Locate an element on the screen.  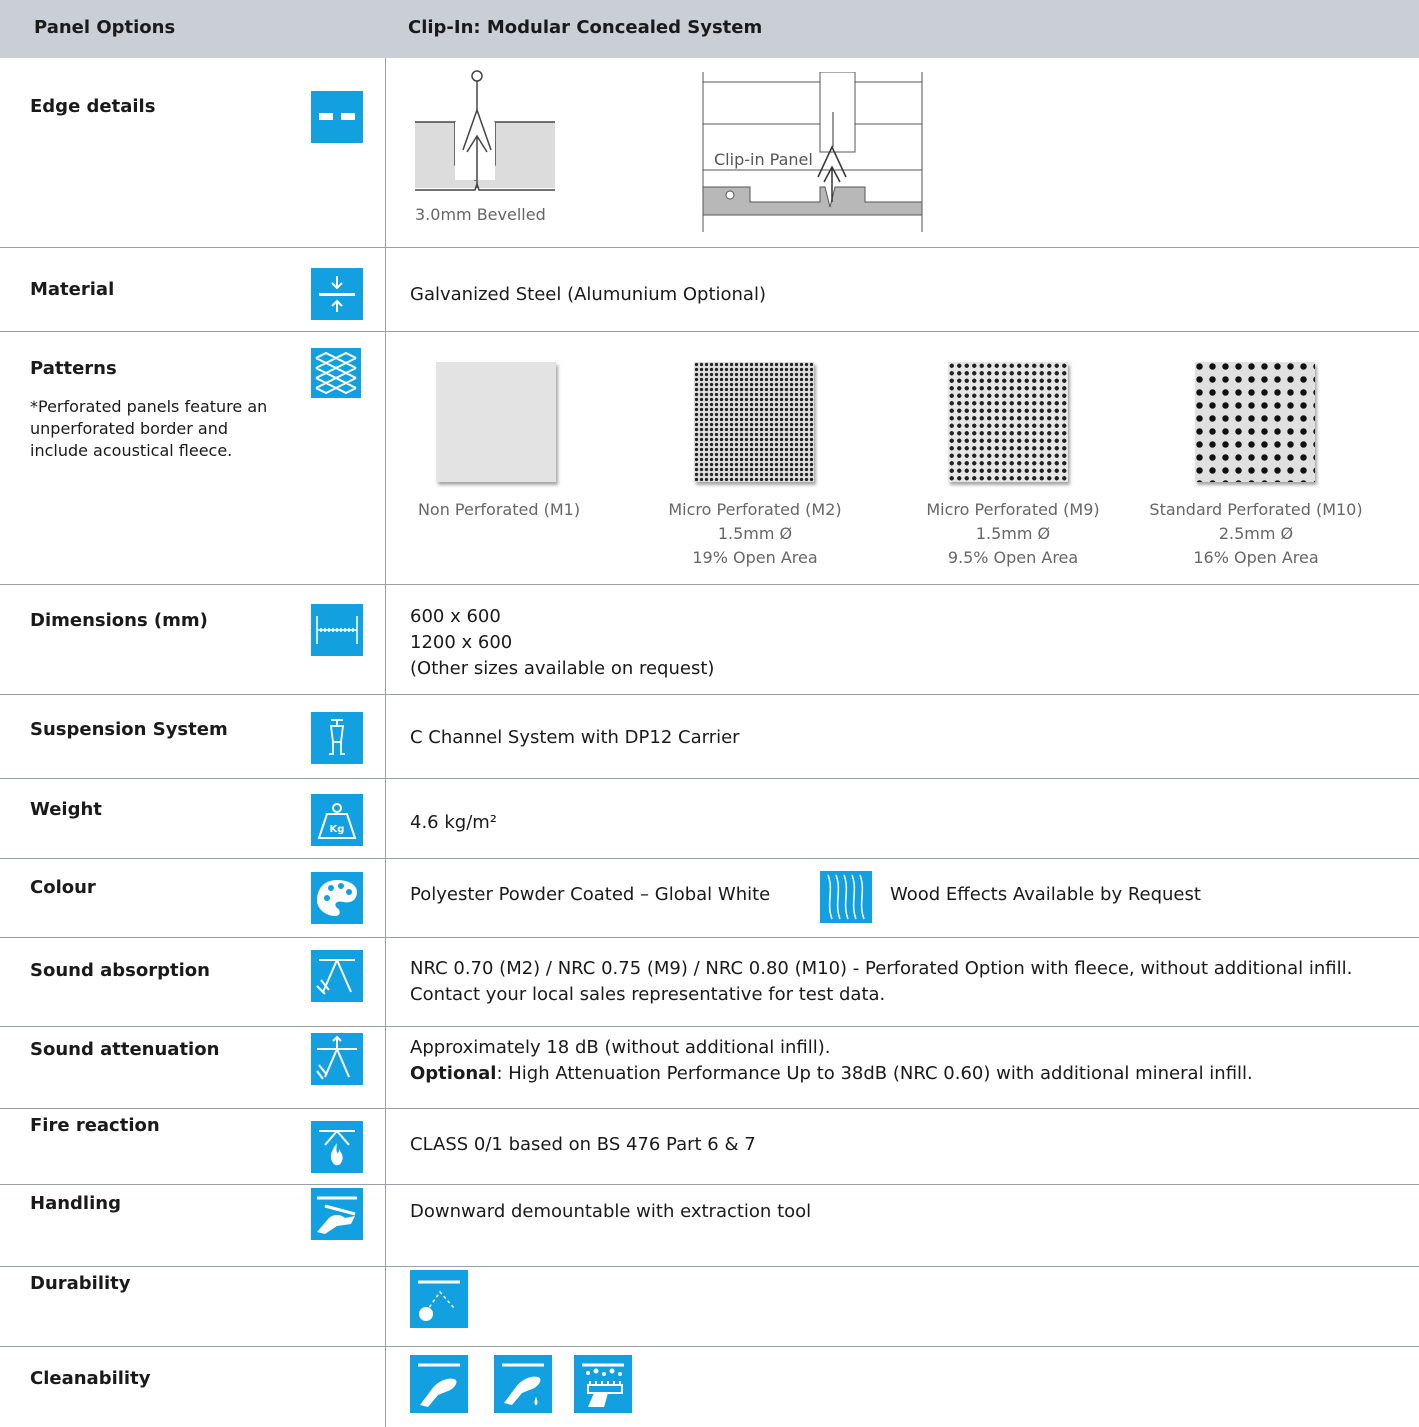
header-panel-options: Panel Options is located at coordinates (105, 27).